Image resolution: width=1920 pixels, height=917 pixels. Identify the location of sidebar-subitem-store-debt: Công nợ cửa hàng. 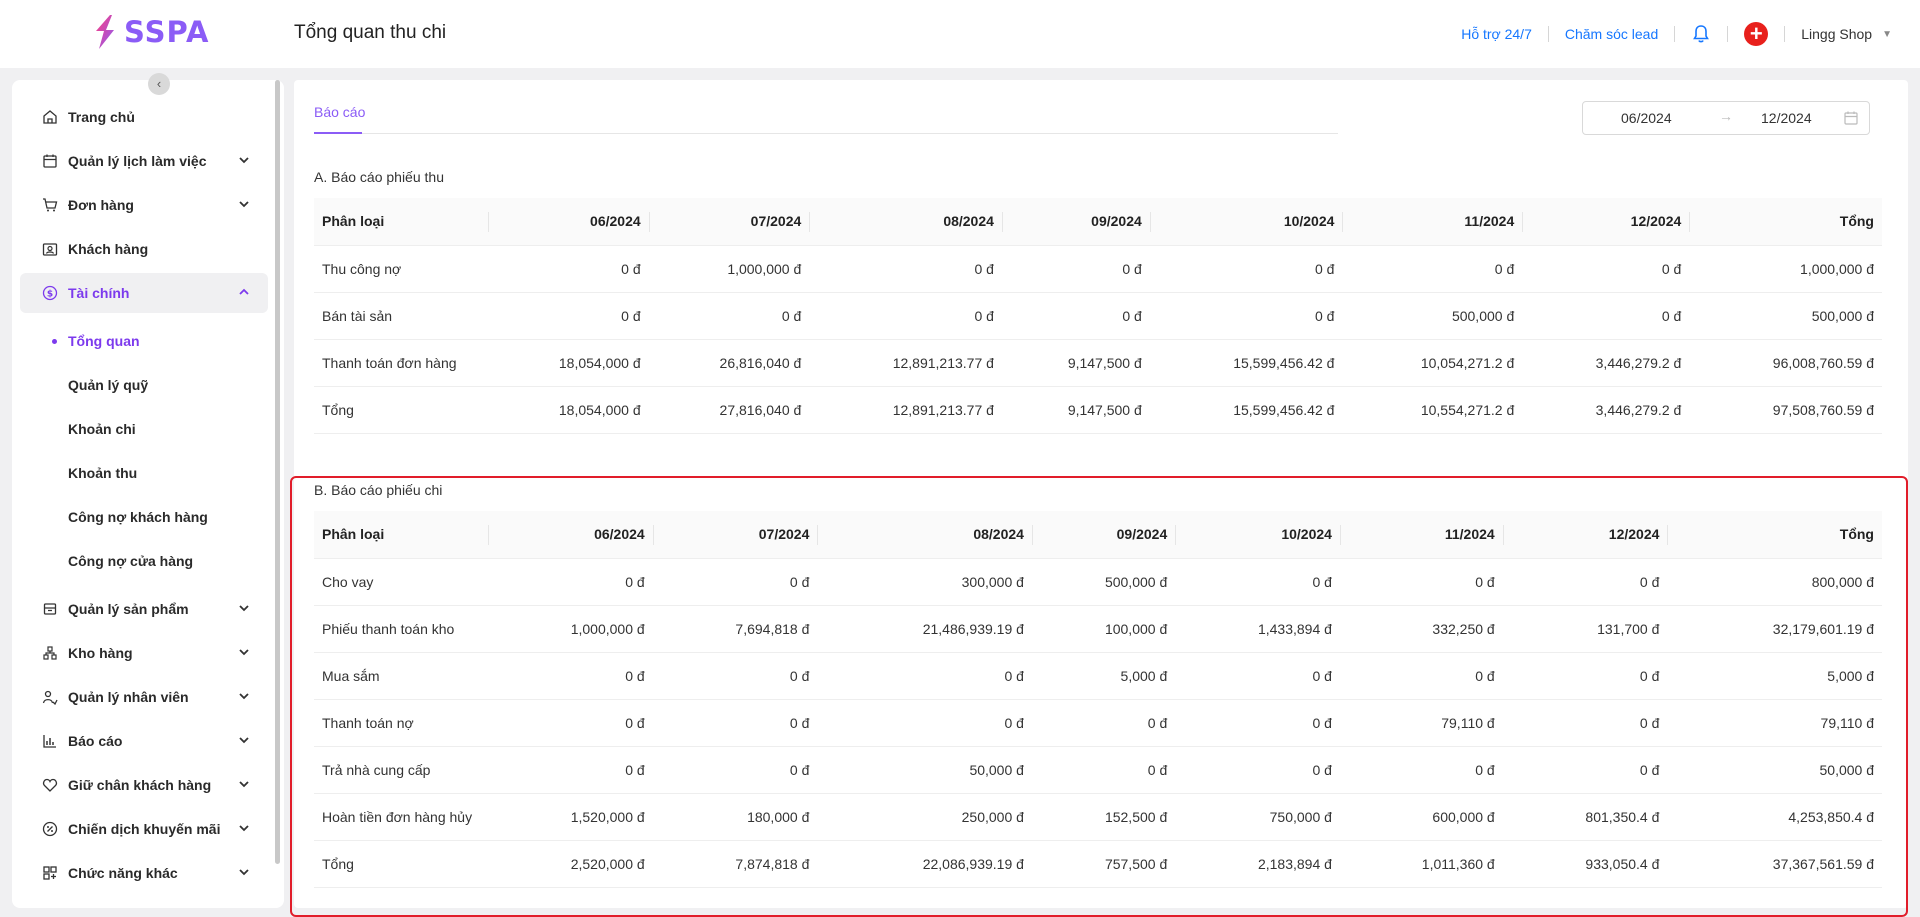
(130, 561).